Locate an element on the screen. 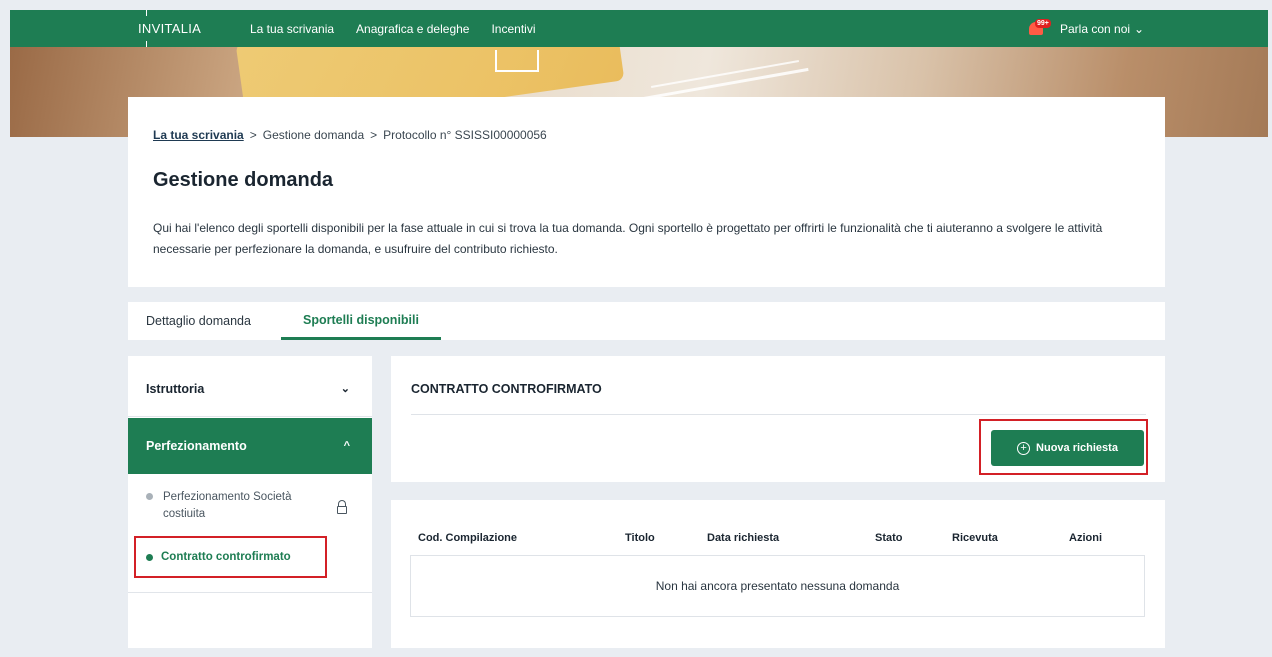 Image resolution: width=1272 pixels, height=657 pixels. column-header-titolo: Titolo is located at coordinates (640, 538).